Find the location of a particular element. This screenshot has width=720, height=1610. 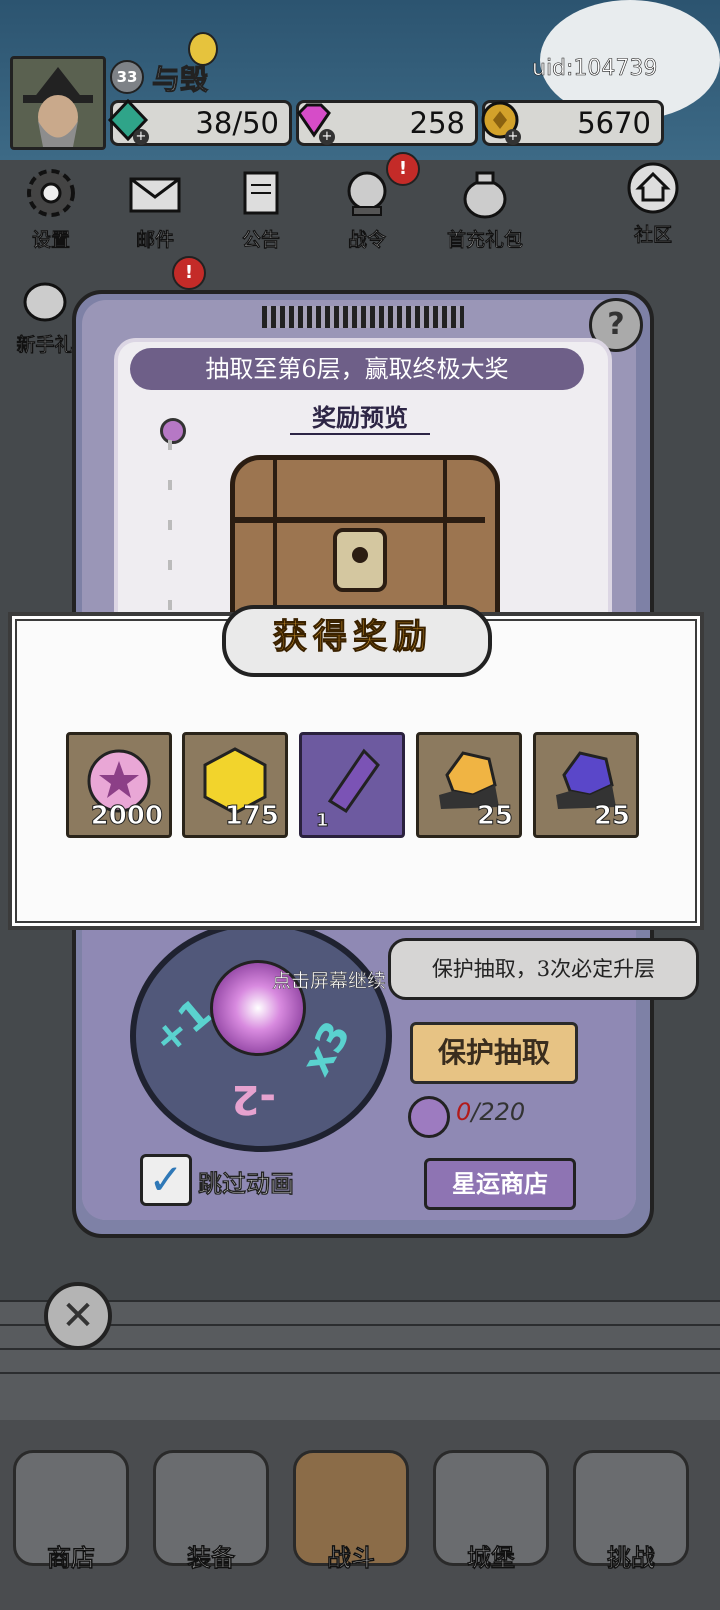

gold-medal-icon is located at coordinates (203, 49).